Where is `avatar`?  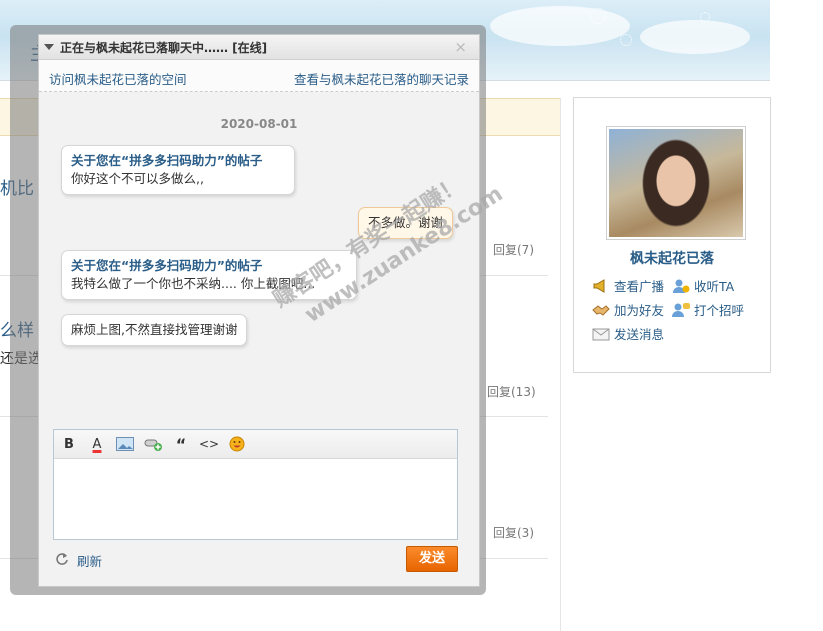 avatar is located at coordinates (676, 183).